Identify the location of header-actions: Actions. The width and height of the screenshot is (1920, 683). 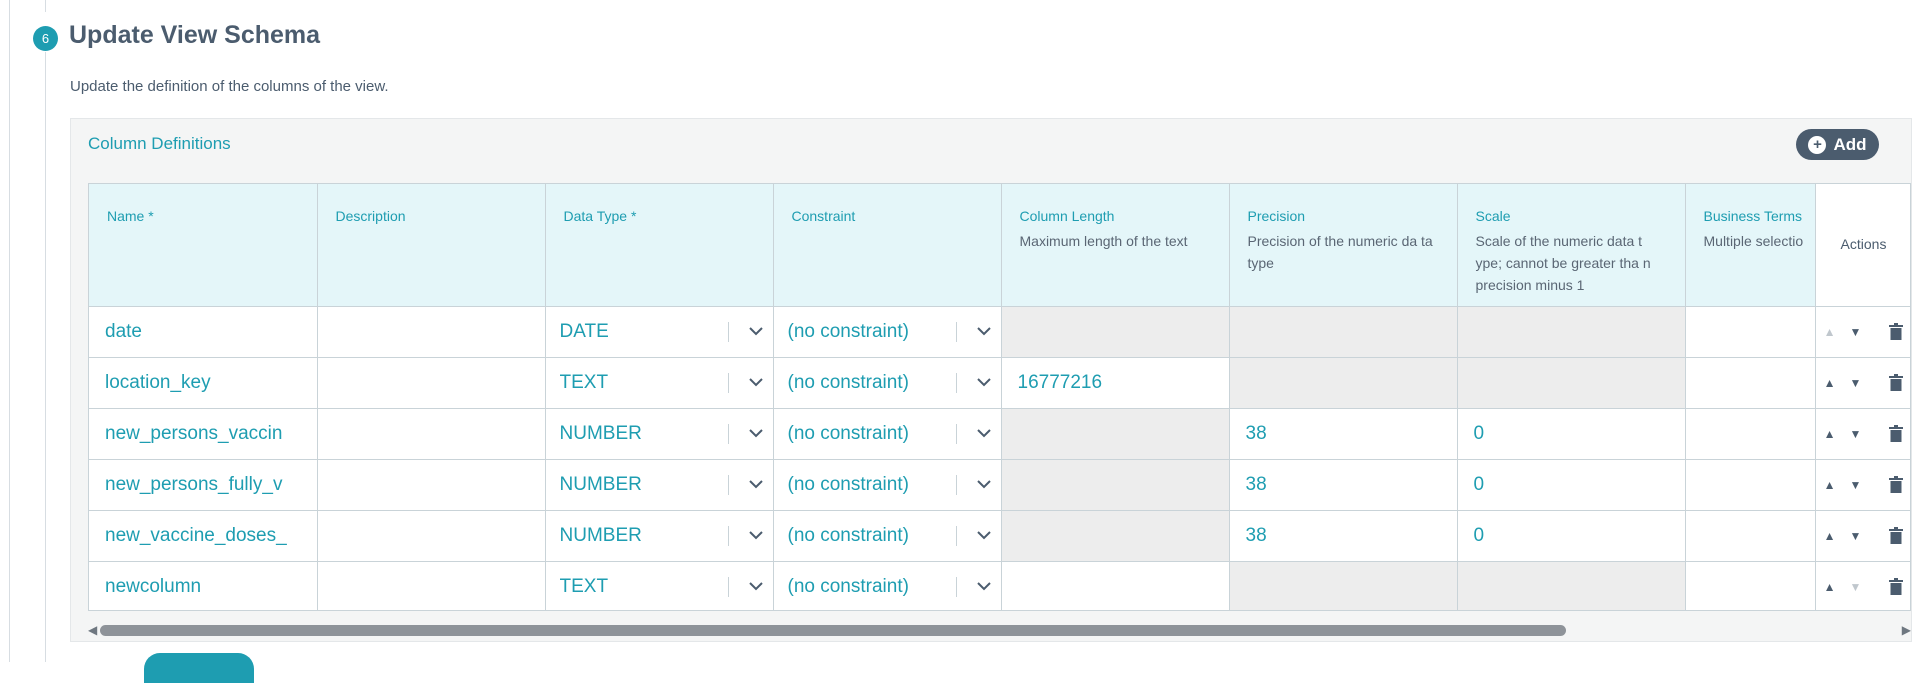
(1862, 245).